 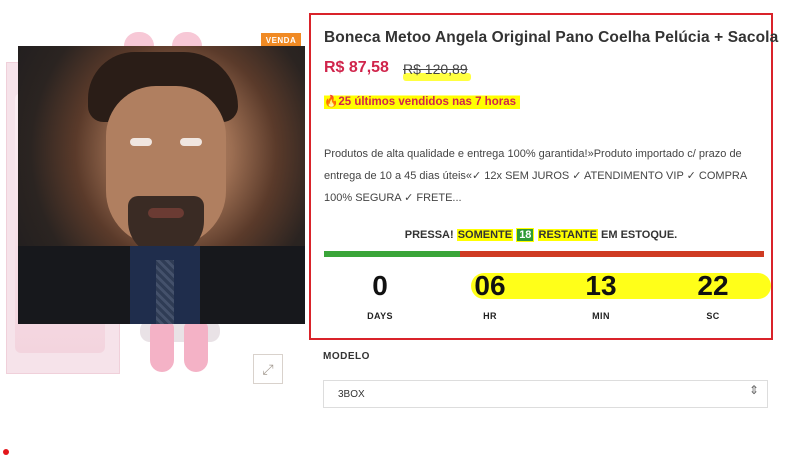 What do you see at coordinates (485, 235) in the screenshot?
I see `stock-somente: SOMENTE` at bounding box center [485, 235].